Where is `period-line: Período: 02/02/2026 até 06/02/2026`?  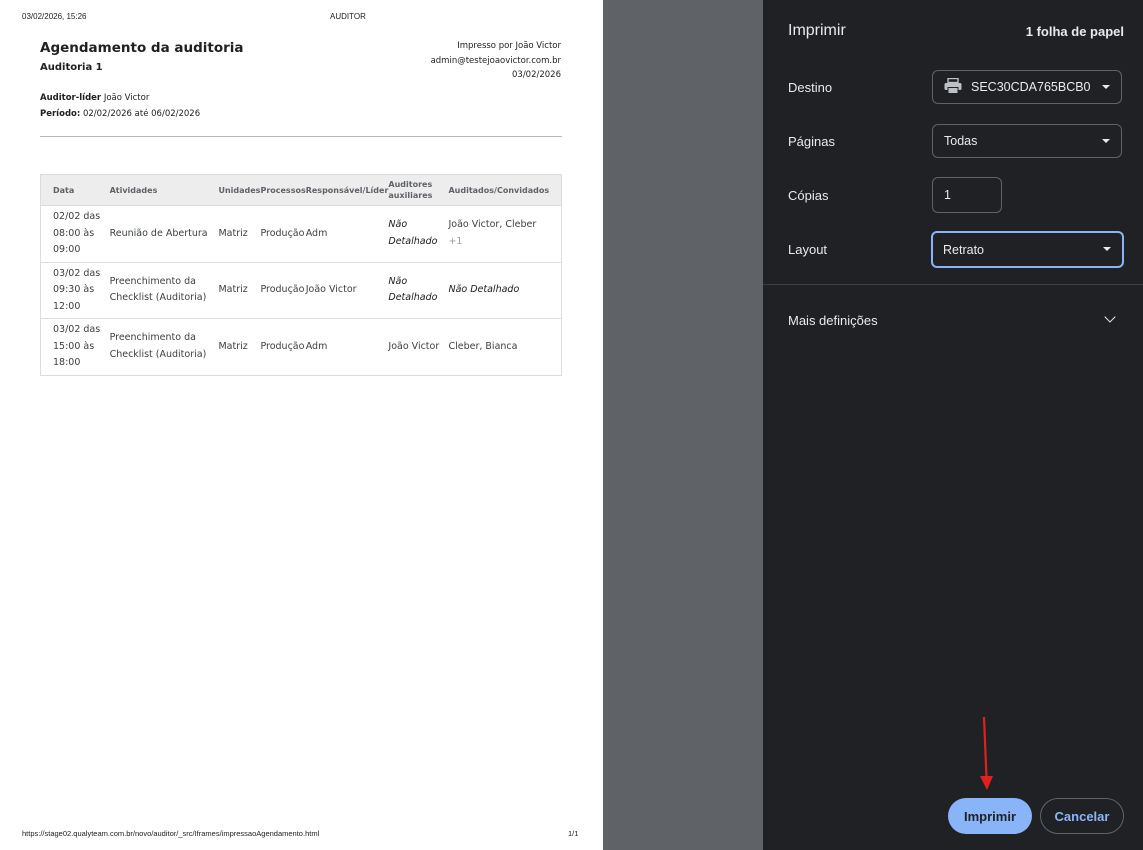
period-line: Período: 02/02/2026 até 06/02/2026 is located at coordinates (120, 114).